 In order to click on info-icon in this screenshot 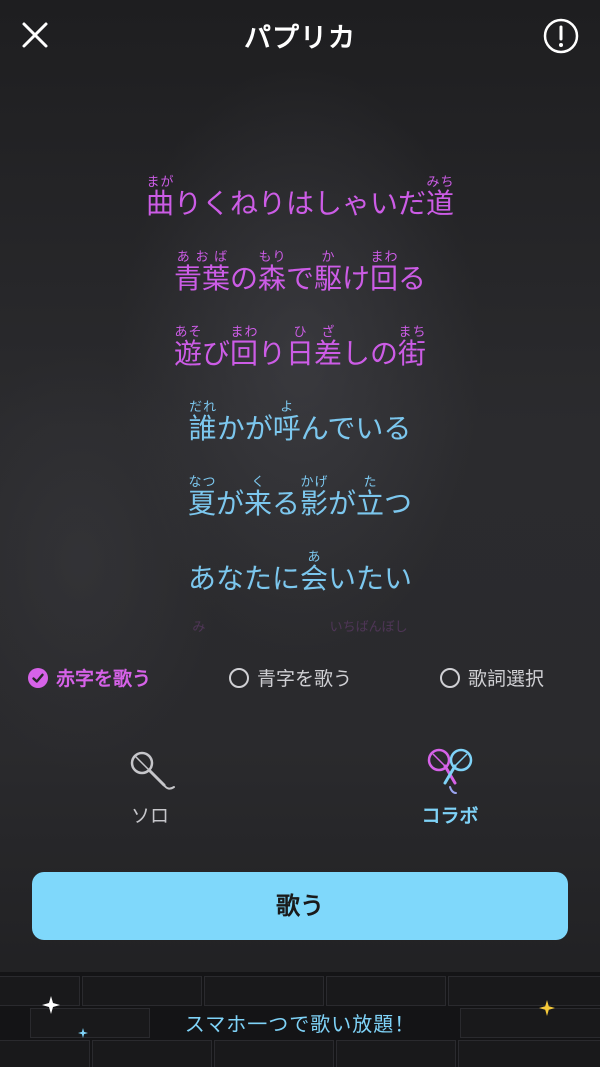, I will do `click(561, 36)`.